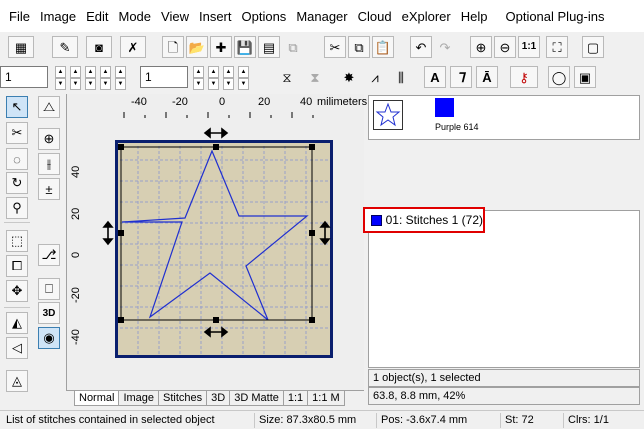  I want to click on save-small-icon: ▣, so click(585, 77).